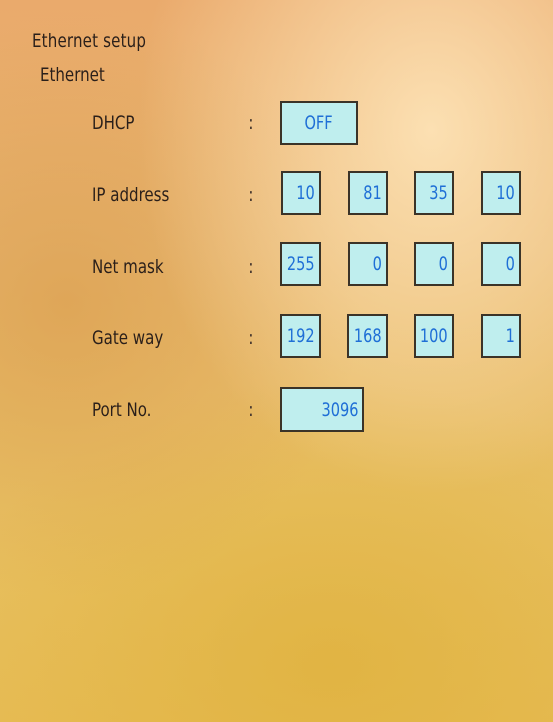  What do you see at coordinates (128, 338) in the screenshot?
I see `gateway-label: Gate way` at bounding box center [128, 338].